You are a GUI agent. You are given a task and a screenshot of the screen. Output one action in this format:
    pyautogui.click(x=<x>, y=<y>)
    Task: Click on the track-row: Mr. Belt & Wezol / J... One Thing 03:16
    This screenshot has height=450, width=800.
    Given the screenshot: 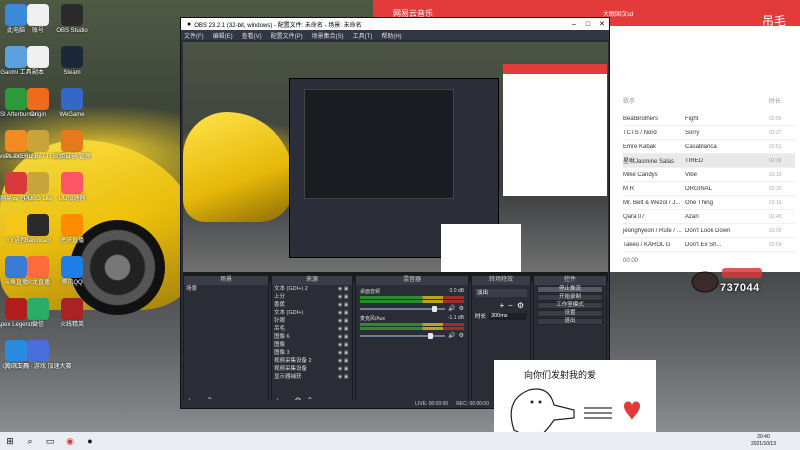 What is the action you would take?
    pyautogui.click(x=709, y=203)
    